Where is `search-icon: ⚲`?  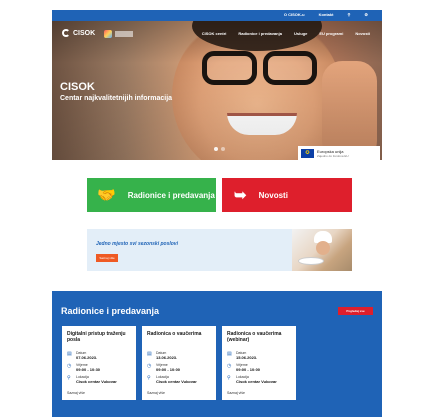 search-icon: ⚲ is located at coordinates (348, 14).